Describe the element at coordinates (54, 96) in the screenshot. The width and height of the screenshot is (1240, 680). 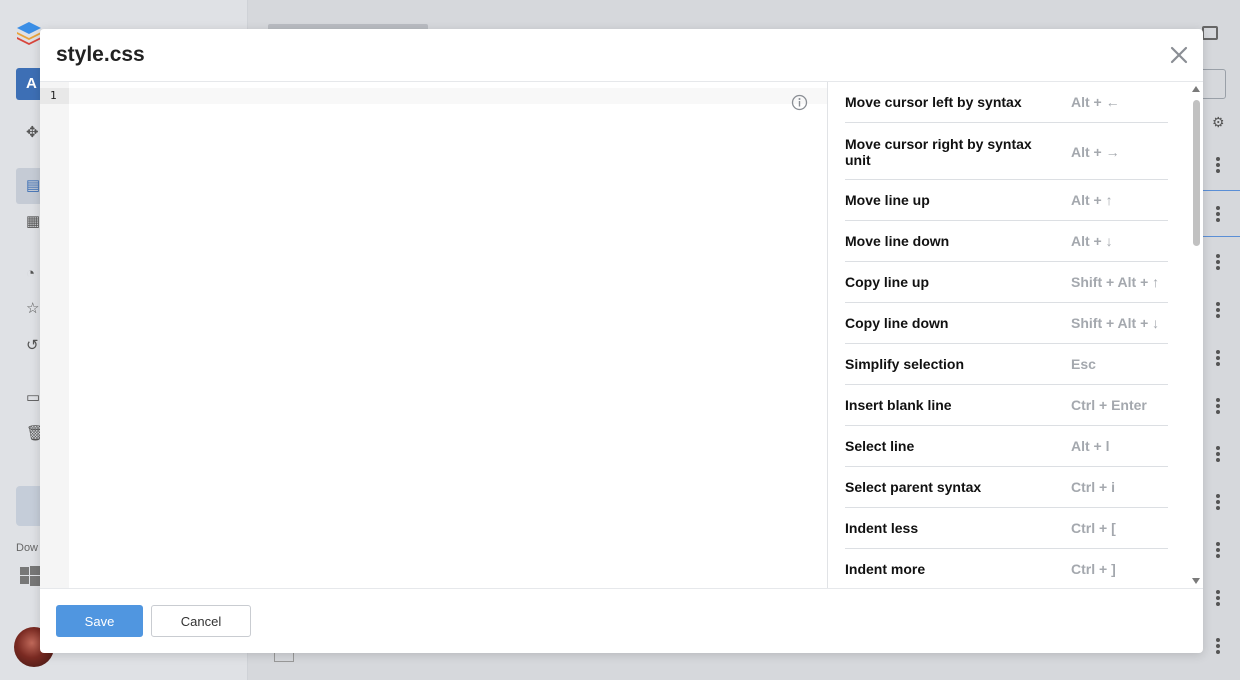
I see `line-number: 1` at that location.